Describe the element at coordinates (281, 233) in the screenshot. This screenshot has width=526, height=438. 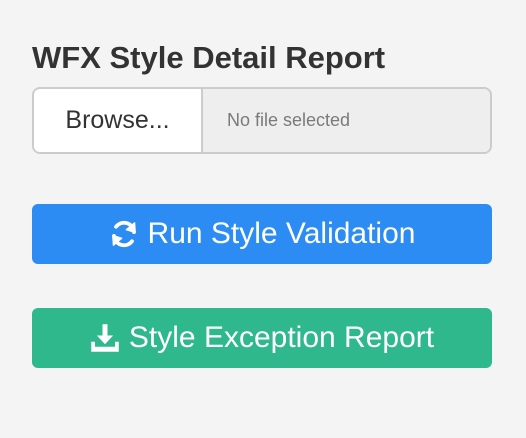
I see `run-style-validation-label: Run Style Validation` at that location.